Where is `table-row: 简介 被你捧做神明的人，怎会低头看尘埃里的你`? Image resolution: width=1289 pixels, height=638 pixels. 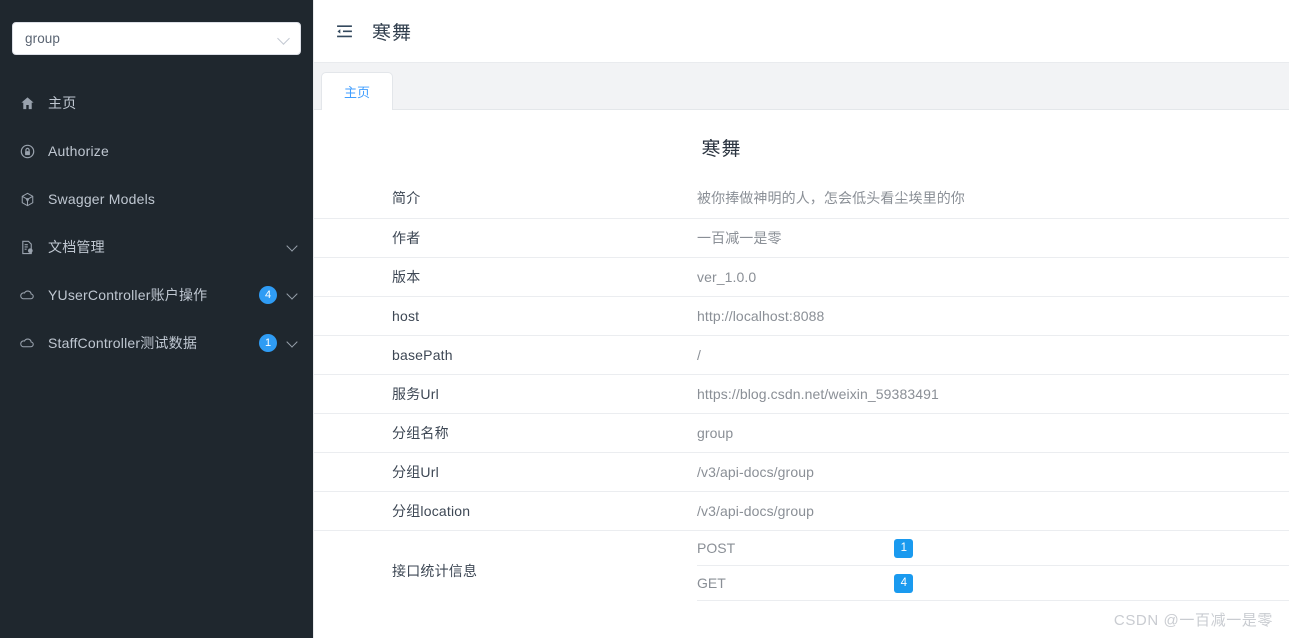 table-row: 简介 被你捧做神明的人，怎会低头看尘埃里的你 is located at coordinates (801, 199).